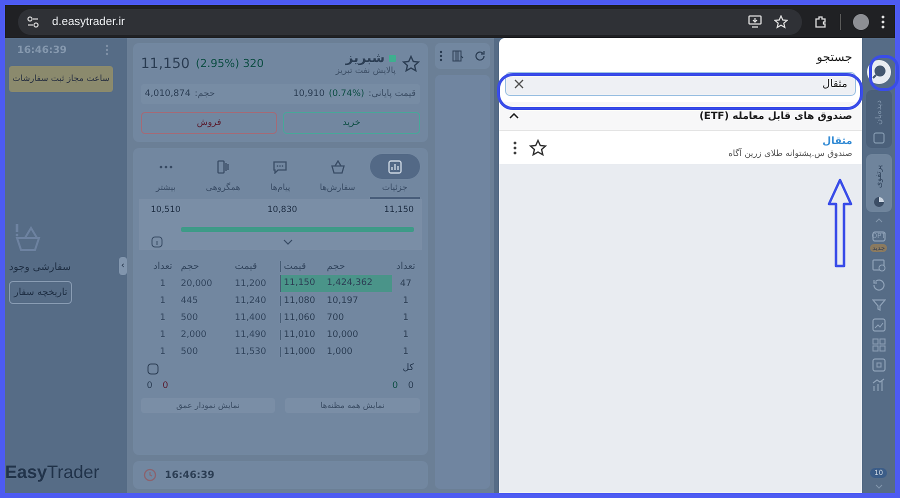 The height and width of the screenshot is (498, 900). What do you see at coordinates (251, 283) in the screenshot?
I see `table-cell-text: 11,200` at bounding box center [251, 283].